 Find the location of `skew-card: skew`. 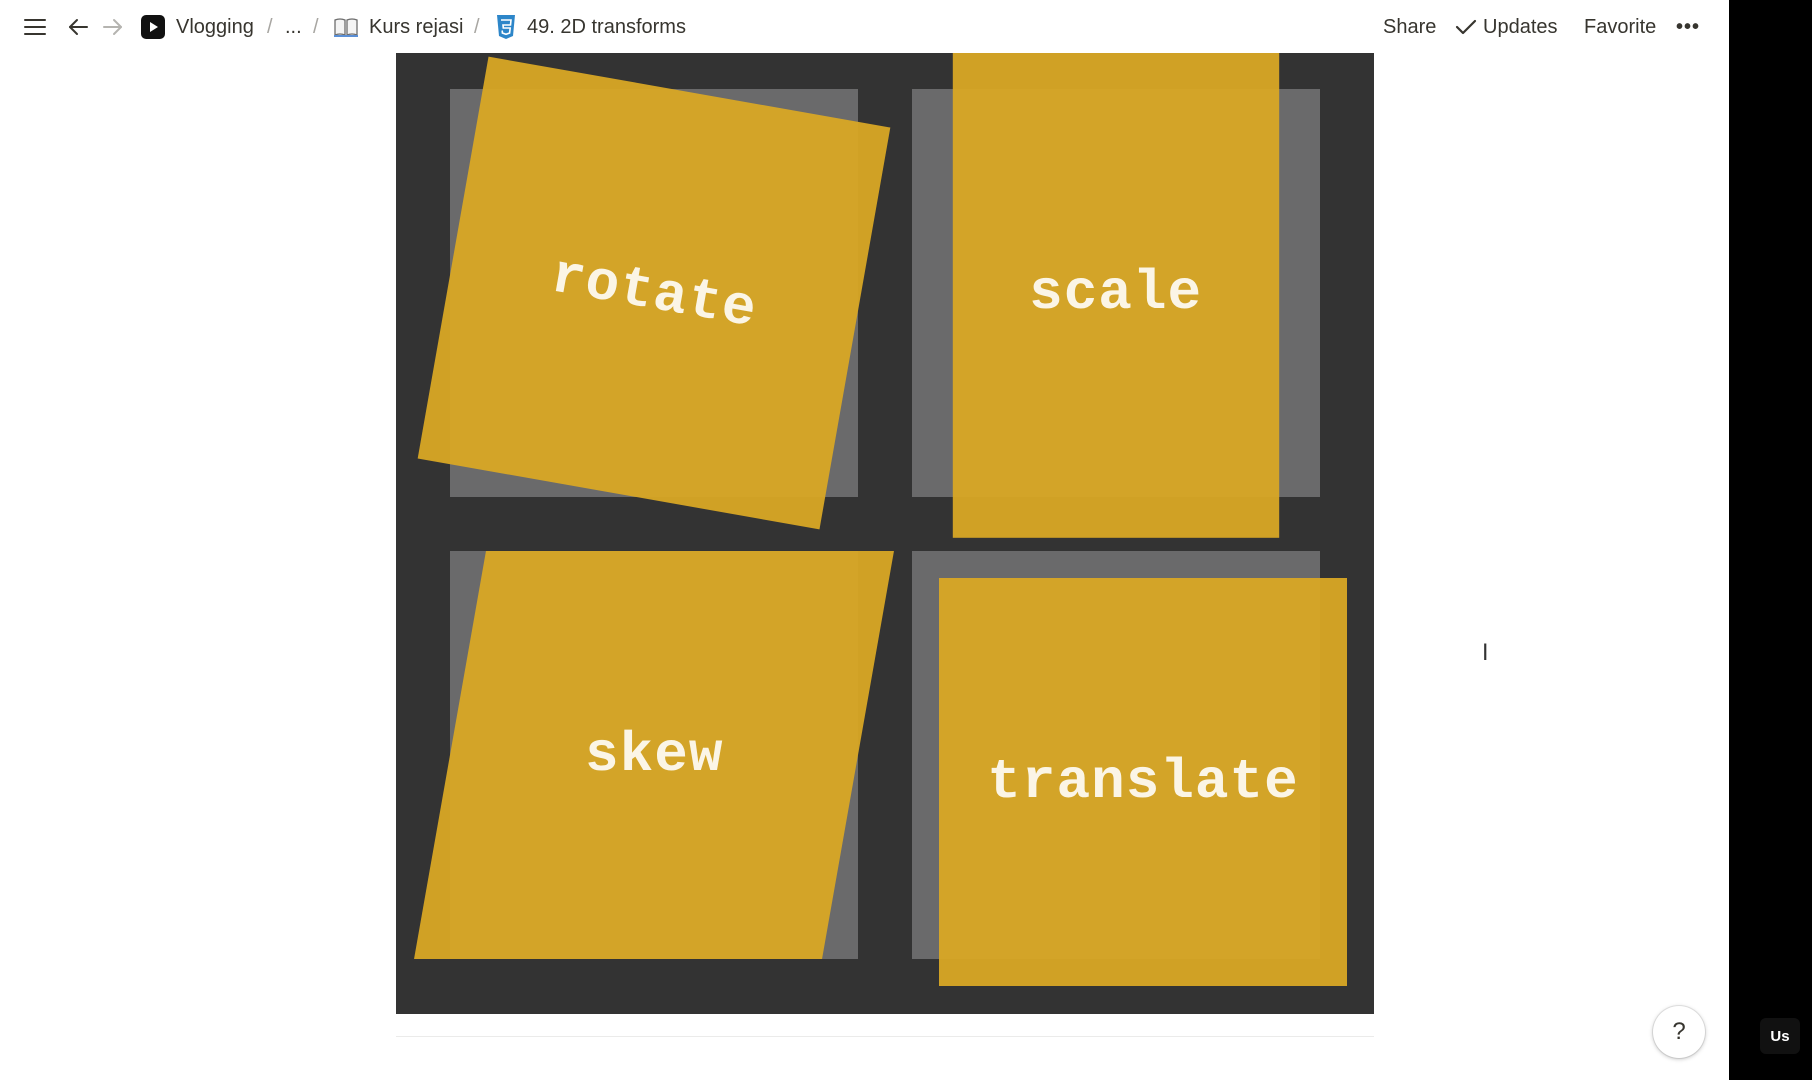

skew-card: skew is located at coordinates (654, 755).